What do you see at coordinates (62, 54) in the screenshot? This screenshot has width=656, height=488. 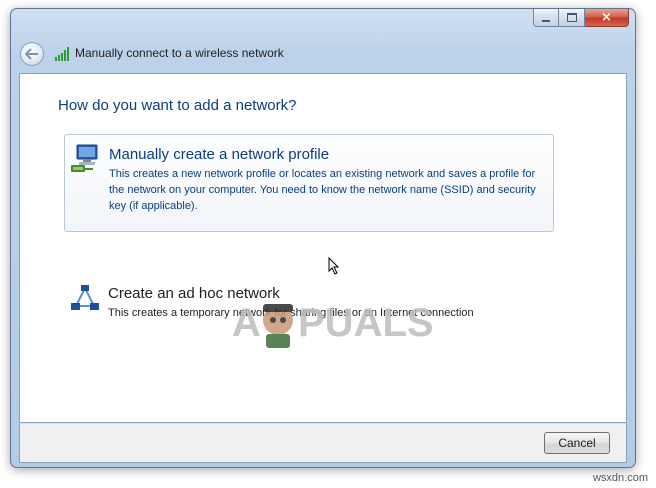 I see `wireless-signal-icon` at bounding box center [62, 54].